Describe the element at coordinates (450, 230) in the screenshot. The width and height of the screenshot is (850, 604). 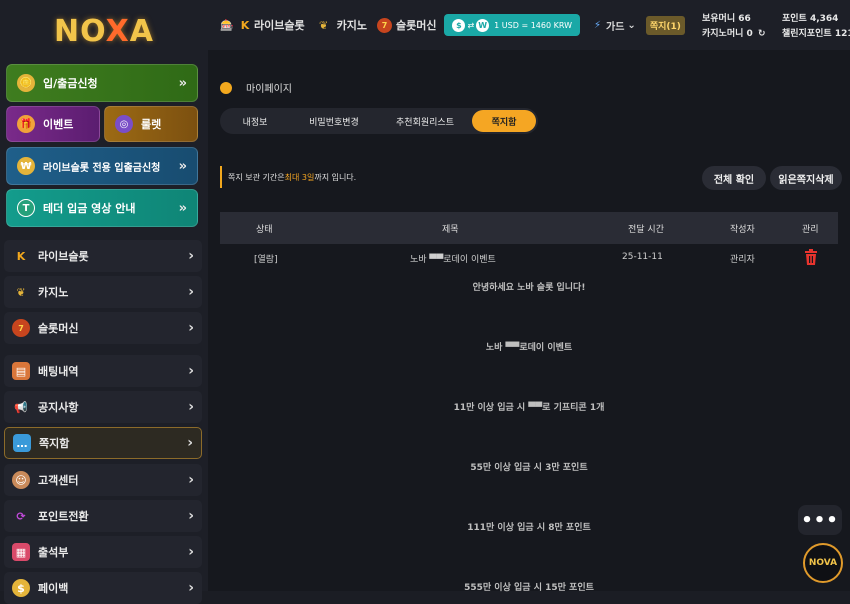
I see `col-title: 제목` at that location.